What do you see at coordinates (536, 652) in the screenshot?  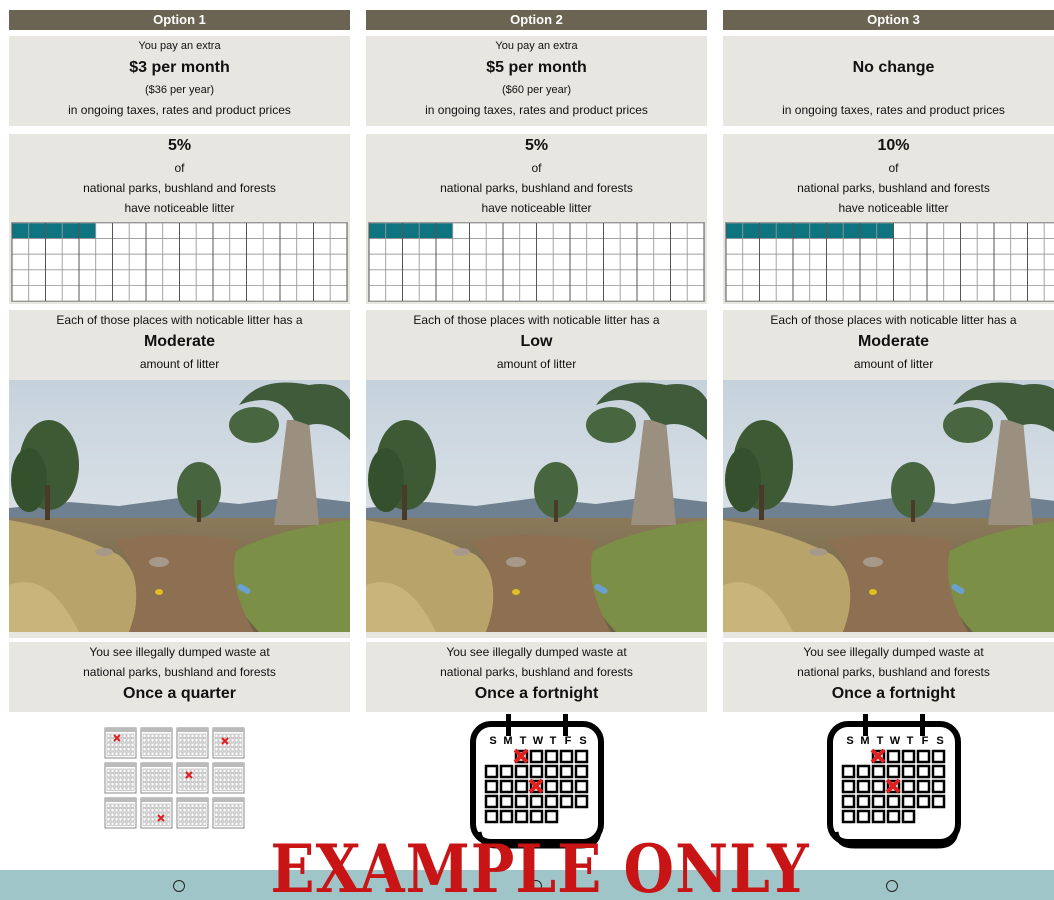 I see `dump-line1: You see illegally dumped waste at` at bounding box center [536, 652].